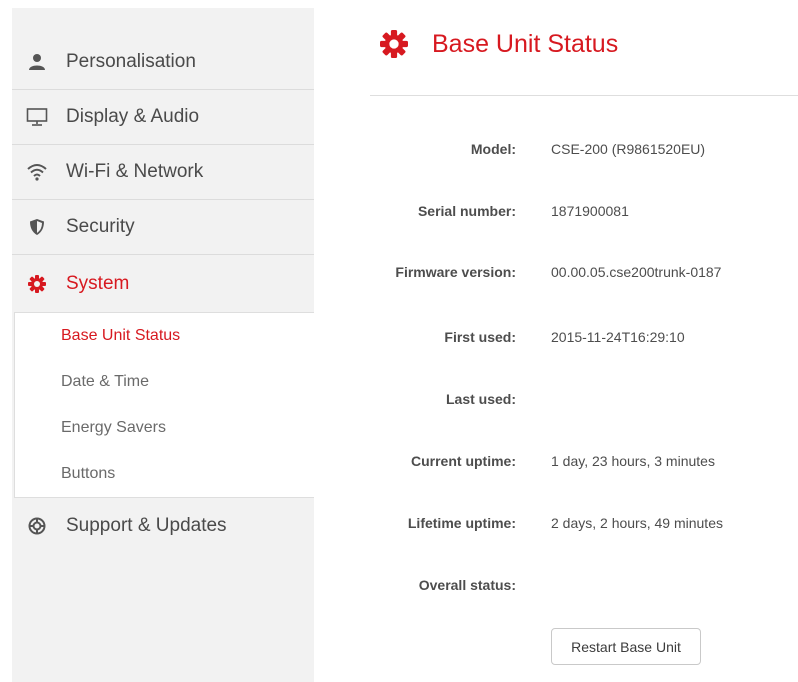 The width and height of the screenshot is (798, 682). I want to click on sidebar-item-wifi-network: Wi-Fi & Network, so click(163, 172).